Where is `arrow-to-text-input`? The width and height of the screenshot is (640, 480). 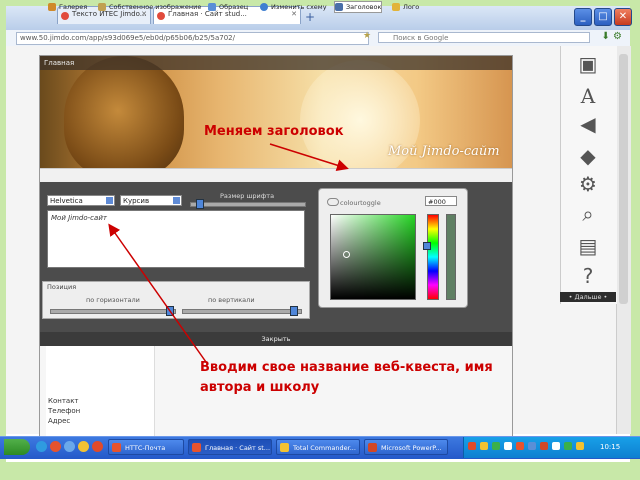 arrow-to-text-input is located at coordinates (157, 293).